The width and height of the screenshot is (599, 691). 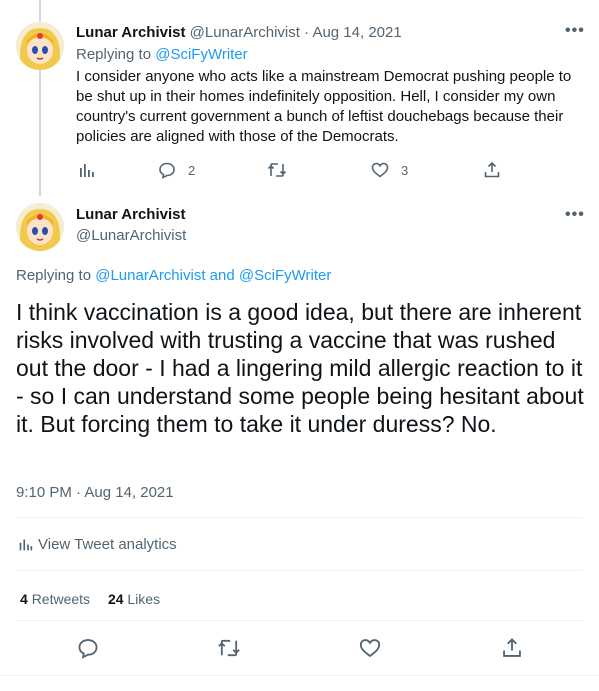 I want to click on like-button, so click(x=370, y=648).